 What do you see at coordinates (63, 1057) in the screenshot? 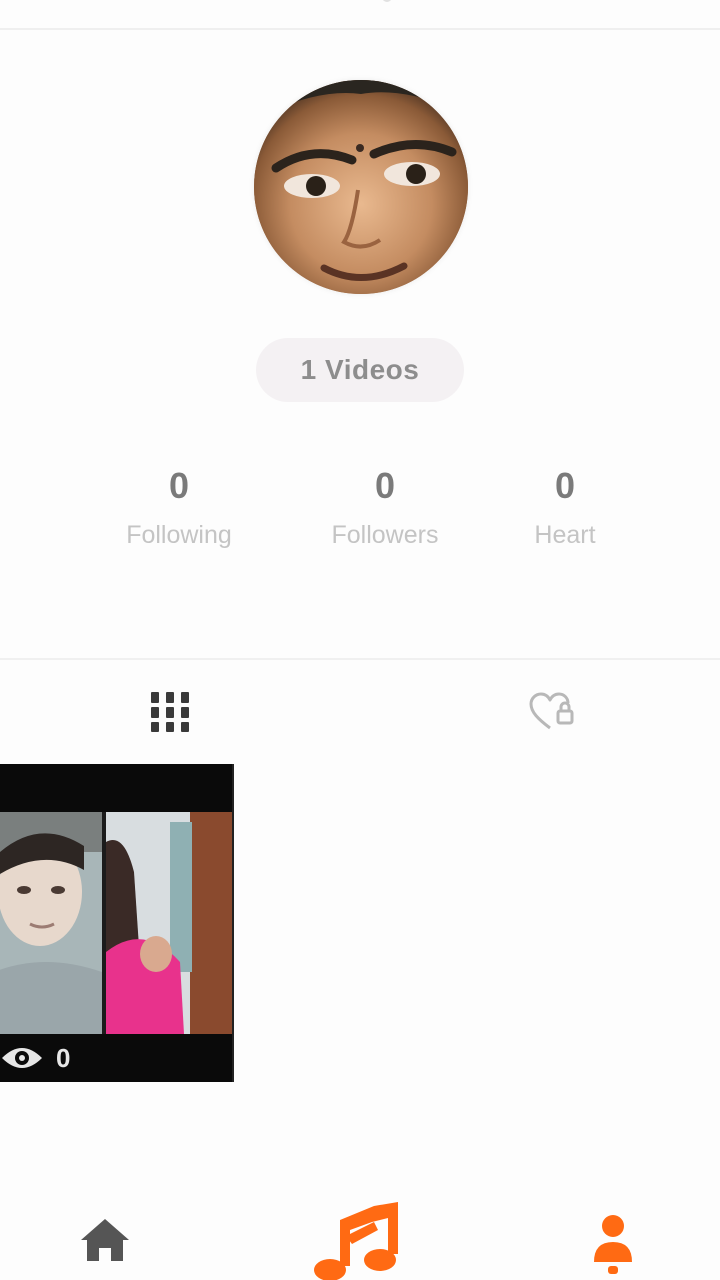
I see `view-count-value: 0` at bounding box center [63, 1057].